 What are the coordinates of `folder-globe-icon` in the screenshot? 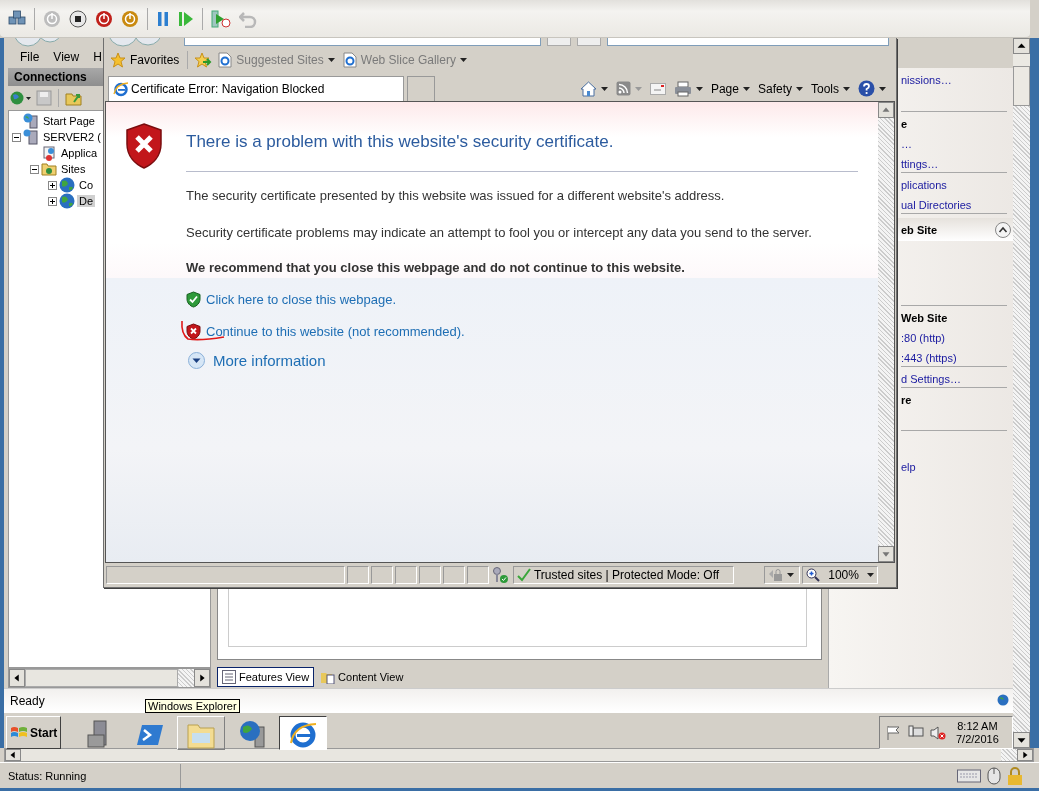 It's located at (49, 169).